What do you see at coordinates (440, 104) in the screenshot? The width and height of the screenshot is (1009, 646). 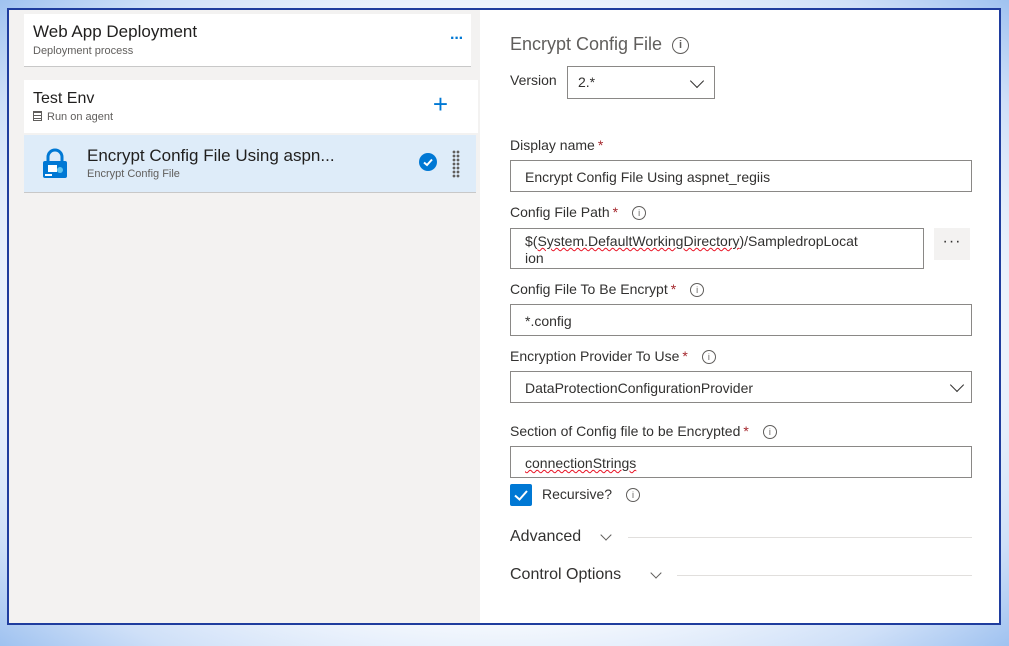 I see `add-icon: +` at bounding box center [440, 104].